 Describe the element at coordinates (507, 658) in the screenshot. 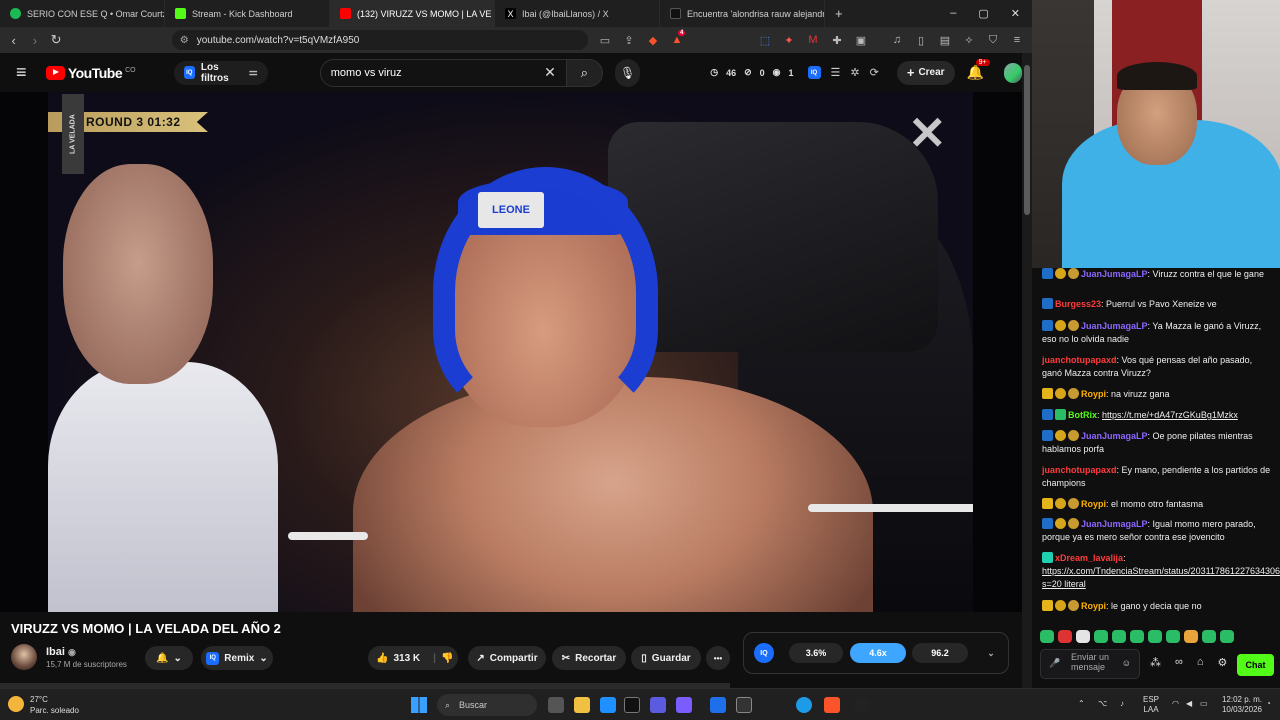

I see `share-button: ↗ Compartir` at that location.